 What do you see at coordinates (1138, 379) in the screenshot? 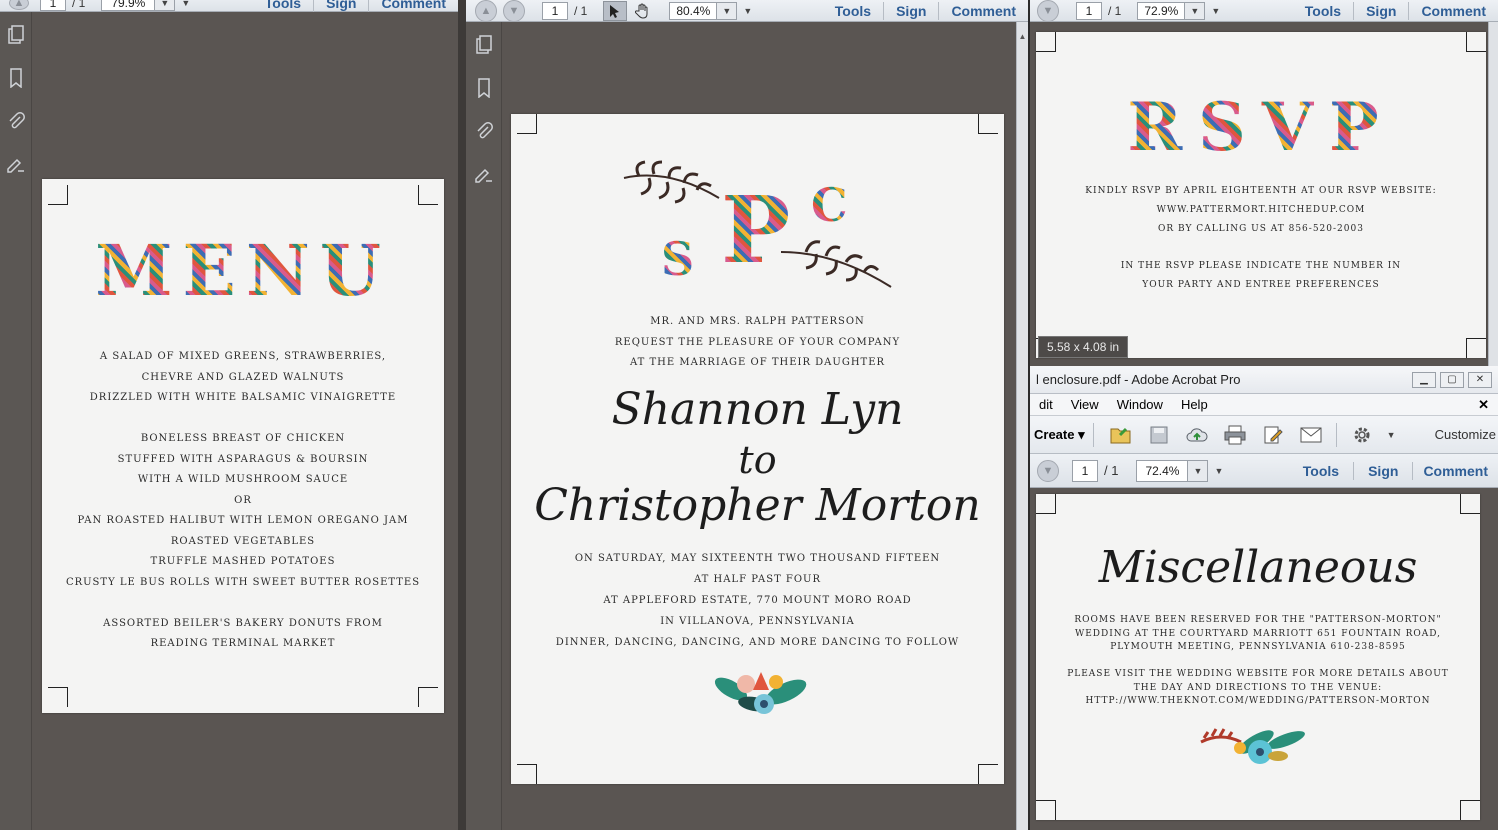
I see `window-title: l enclosure.pdf - Adobe Acrobat Pro` at bounding box center [1138, 379].